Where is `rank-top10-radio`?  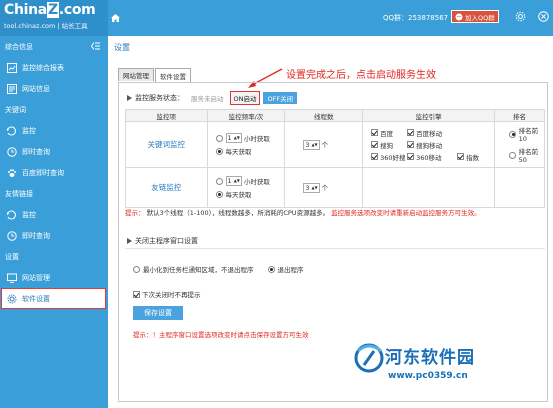 rank-top10-radio is located at coordinates (512, 134).